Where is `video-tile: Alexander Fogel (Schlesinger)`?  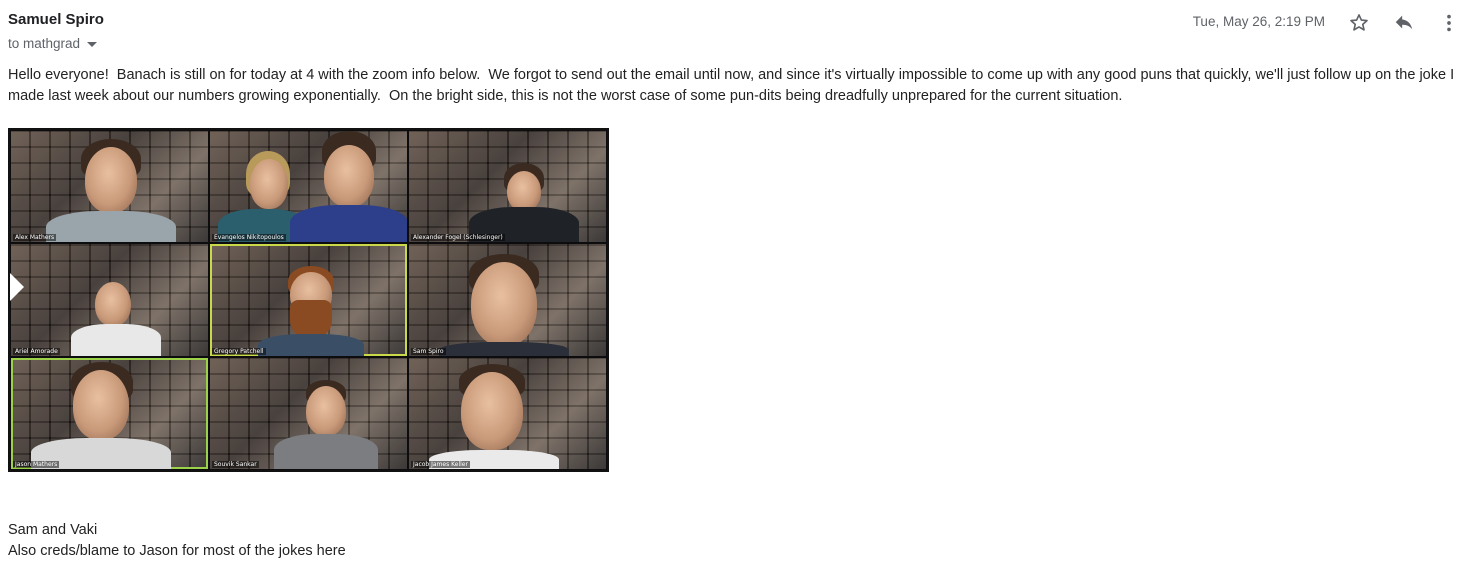 video-tile: Alexander Fogel (Schlesinger) is located at coordinates (507, 187).